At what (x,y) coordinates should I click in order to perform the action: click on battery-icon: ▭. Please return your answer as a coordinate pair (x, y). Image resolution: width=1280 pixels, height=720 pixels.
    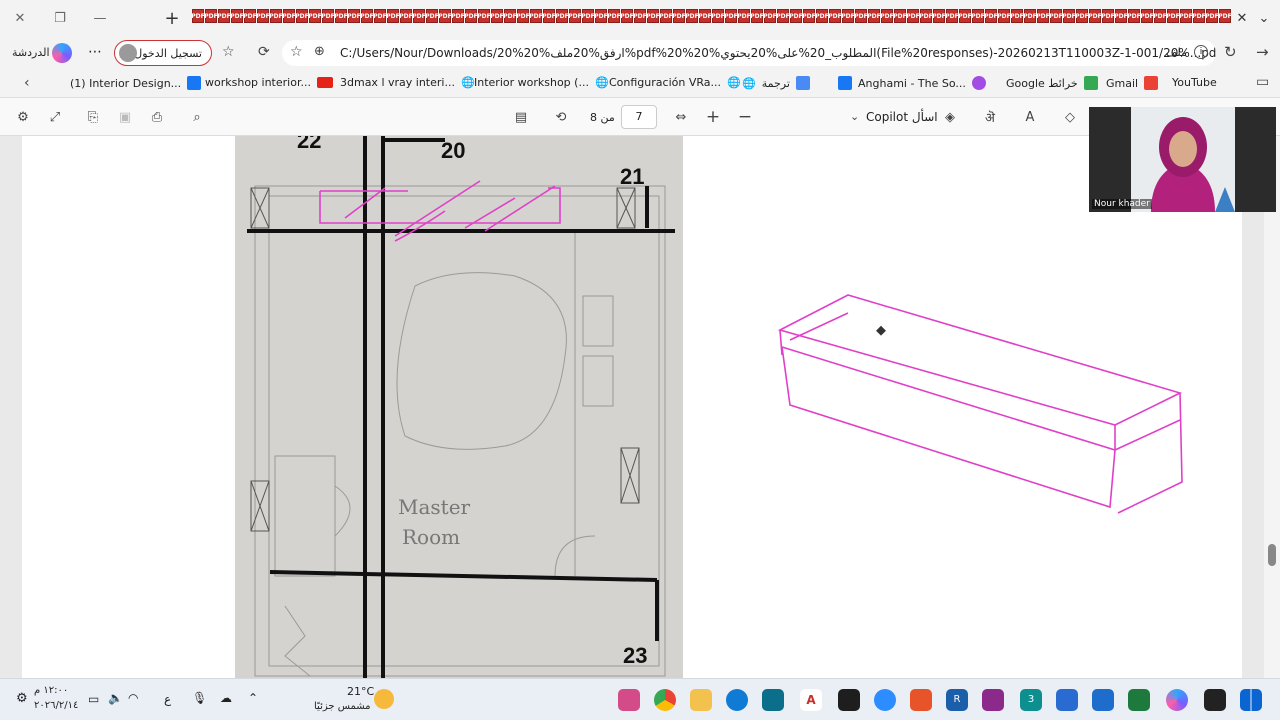
    Looking at the image, I should click on (93, 699).